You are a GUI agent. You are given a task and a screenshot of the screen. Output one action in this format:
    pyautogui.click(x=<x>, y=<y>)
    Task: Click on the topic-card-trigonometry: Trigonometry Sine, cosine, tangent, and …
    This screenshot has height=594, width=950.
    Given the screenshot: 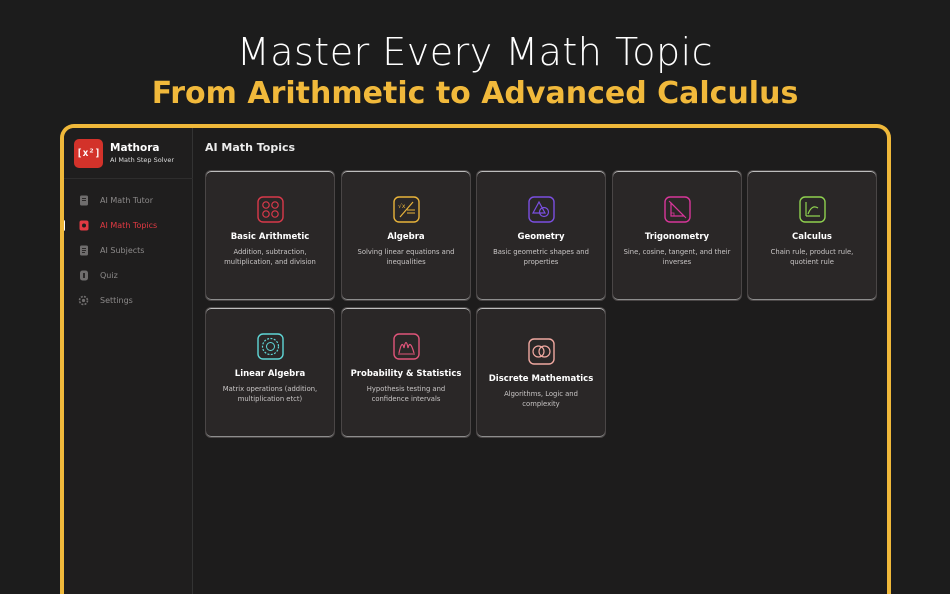 What is the action you would take?
    pyautogui.click(x=677, y=235)
    